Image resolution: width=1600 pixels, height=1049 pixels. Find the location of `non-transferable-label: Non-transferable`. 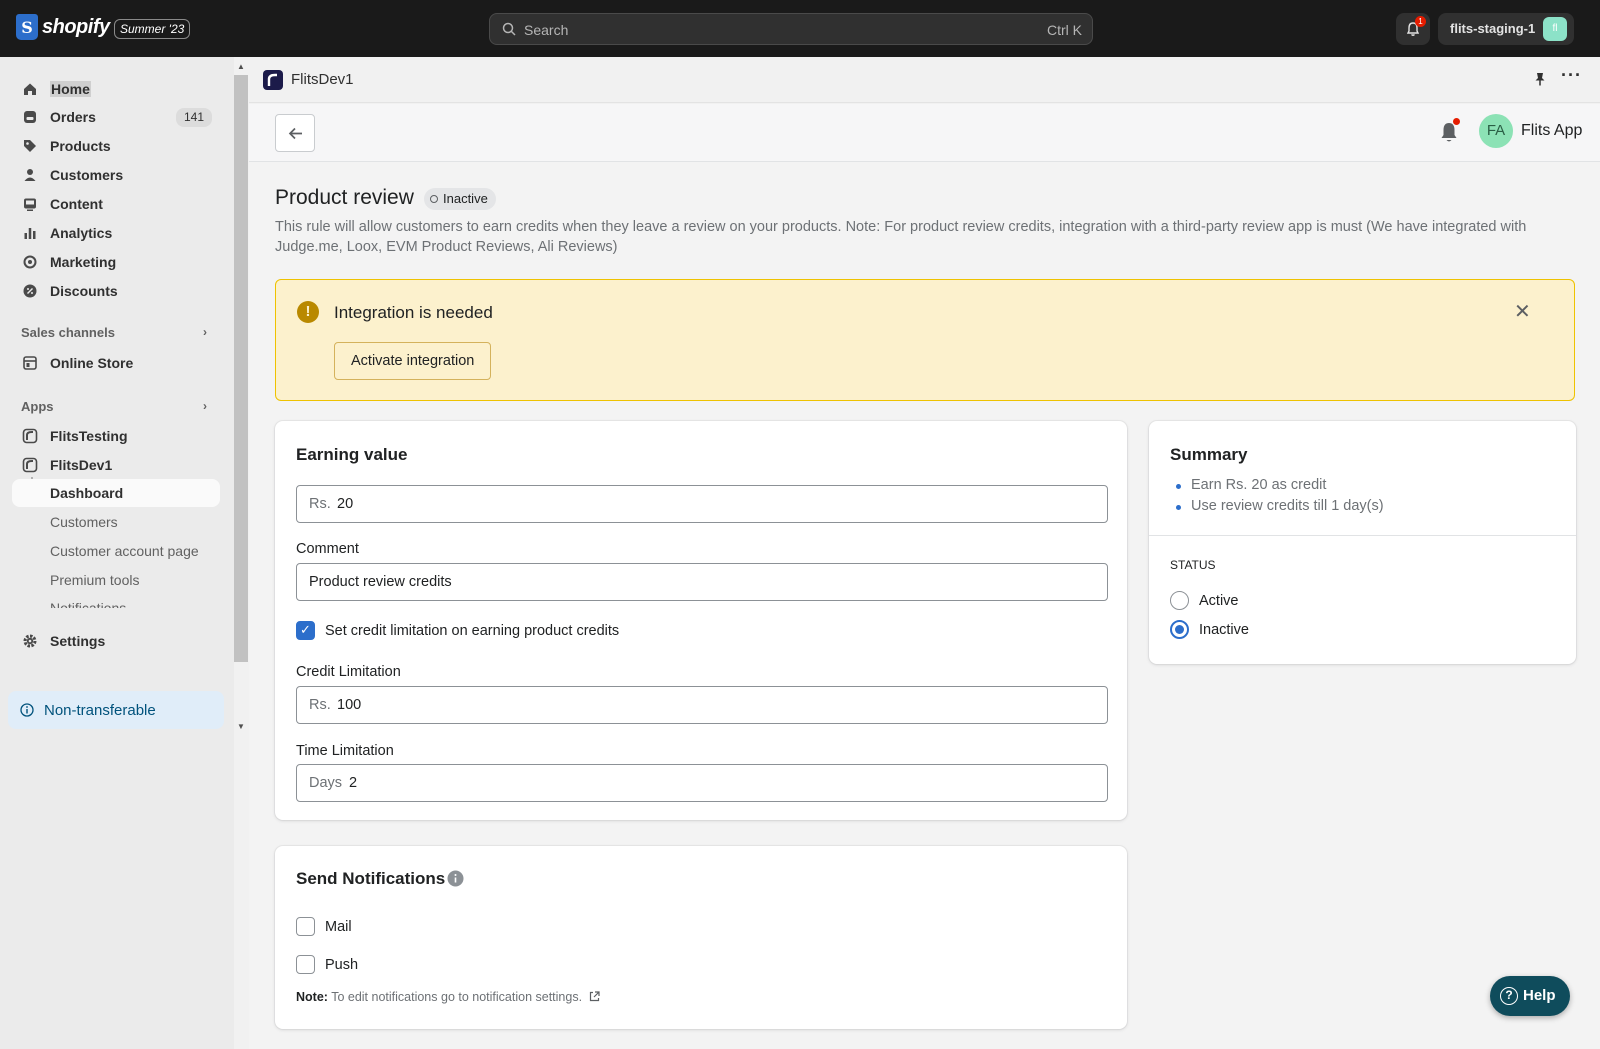

non-transferable-label: Non-transferable is located at coordinates (100, 710).